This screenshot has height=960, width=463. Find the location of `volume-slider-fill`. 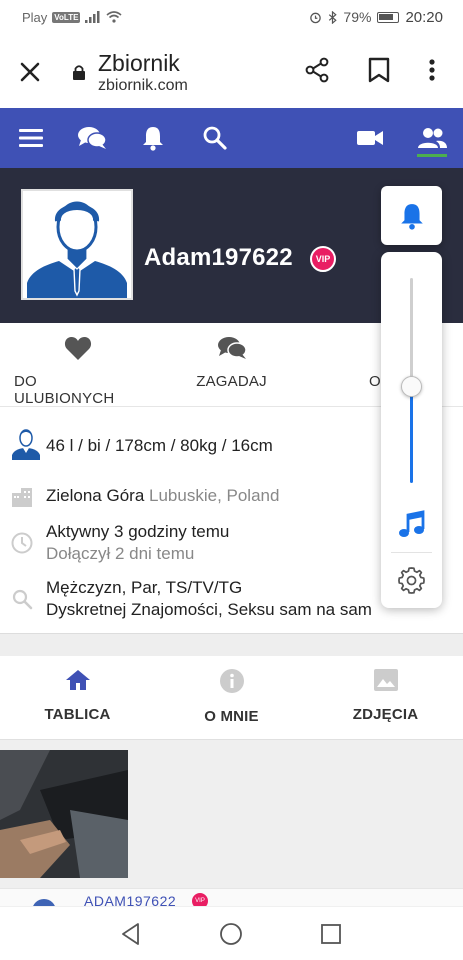

volume-slider-fill is located at coordinates (411, 434).